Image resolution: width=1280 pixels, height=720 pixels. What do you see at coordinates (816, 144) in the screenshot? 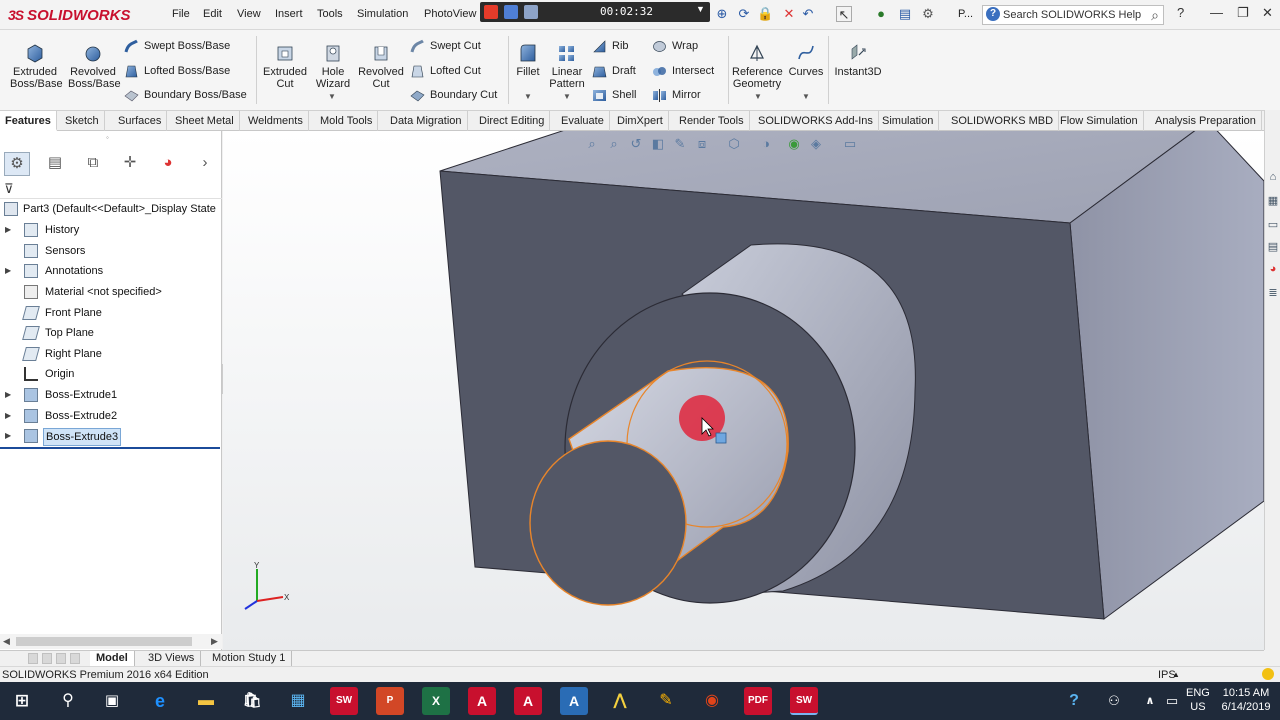
I see `apply-scene-icon: ◈` at bounding box center [816, 144].